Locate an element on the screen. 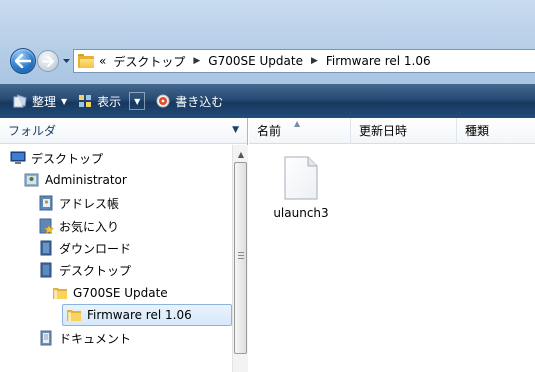 This screenshot has width=535, height=372. tree-item-label: G700SE Update is located at coordinates (120, 293).